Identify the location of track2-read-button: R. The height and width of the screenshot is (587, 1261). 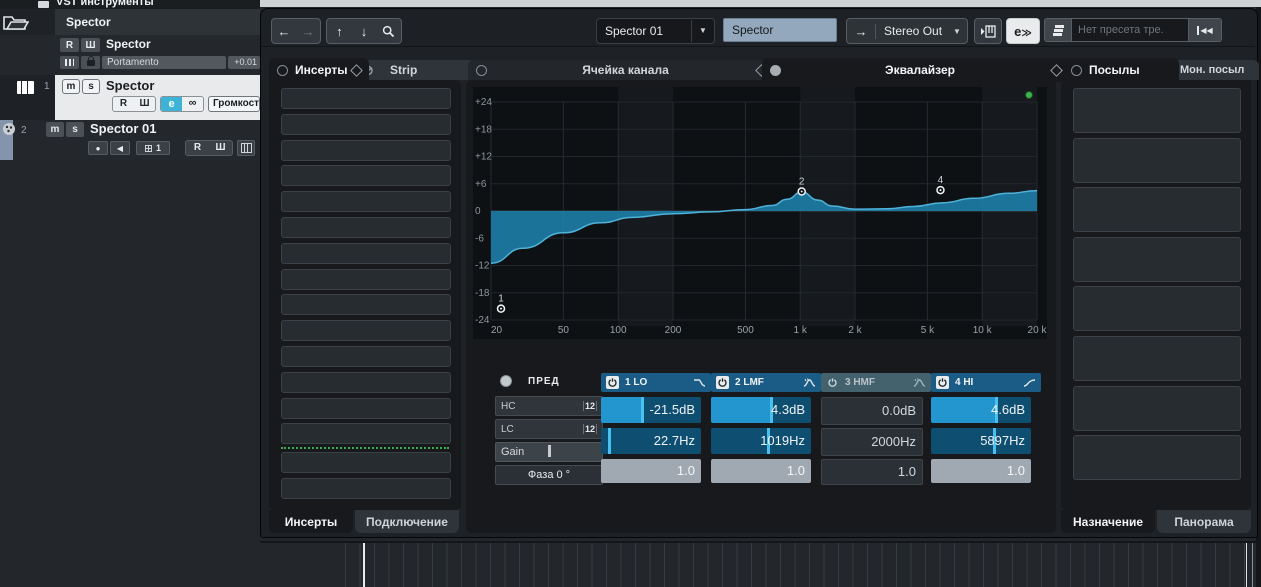
(197, 148).